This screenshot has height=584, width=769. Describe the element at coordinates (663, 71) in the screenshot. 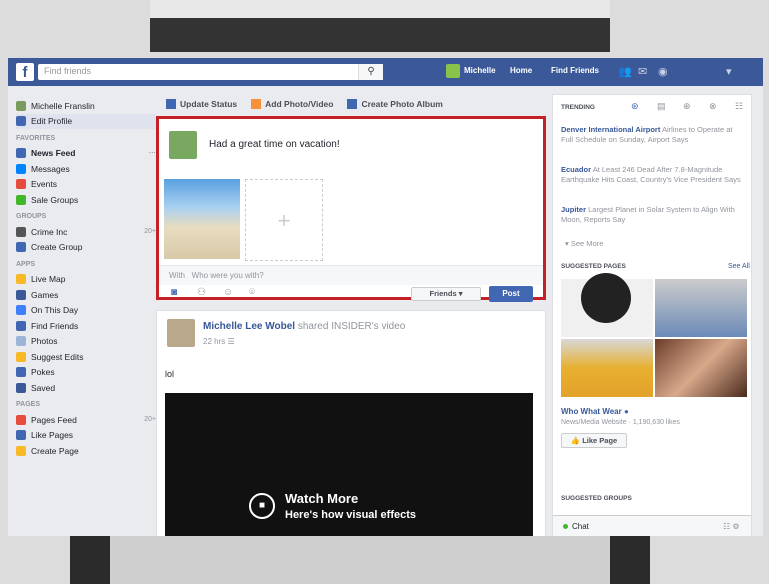

I see `notifications-icon: ◉` at that location.